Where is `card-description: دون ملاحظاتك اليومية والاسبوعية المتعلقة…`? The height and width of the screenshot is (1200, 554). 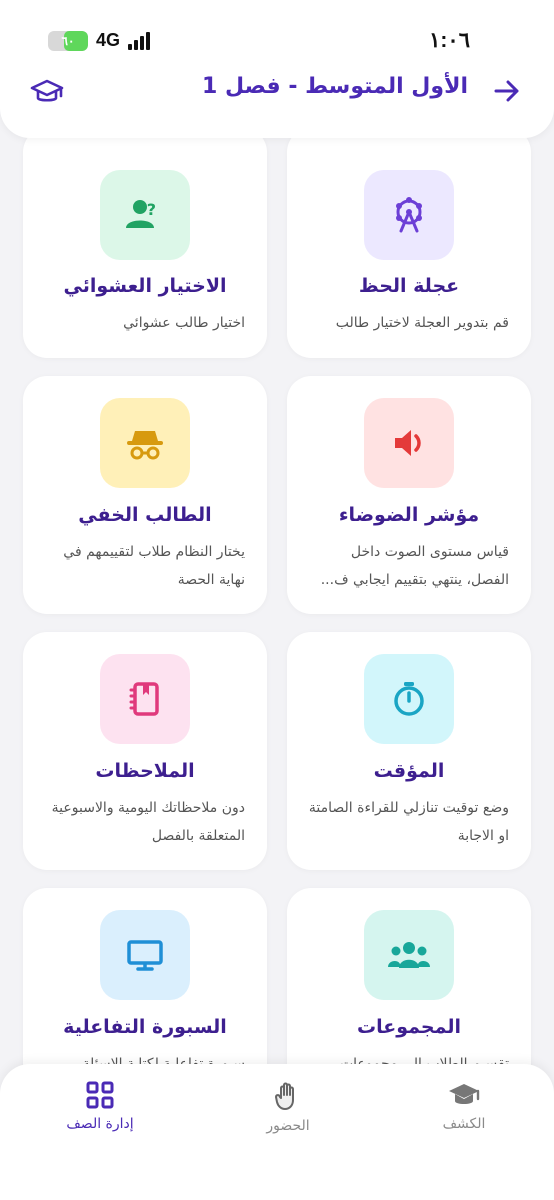 card-description: دون ملاحظاتك اليومية والاسبوعية المتعلقة… is located at coordinates (148, 822).